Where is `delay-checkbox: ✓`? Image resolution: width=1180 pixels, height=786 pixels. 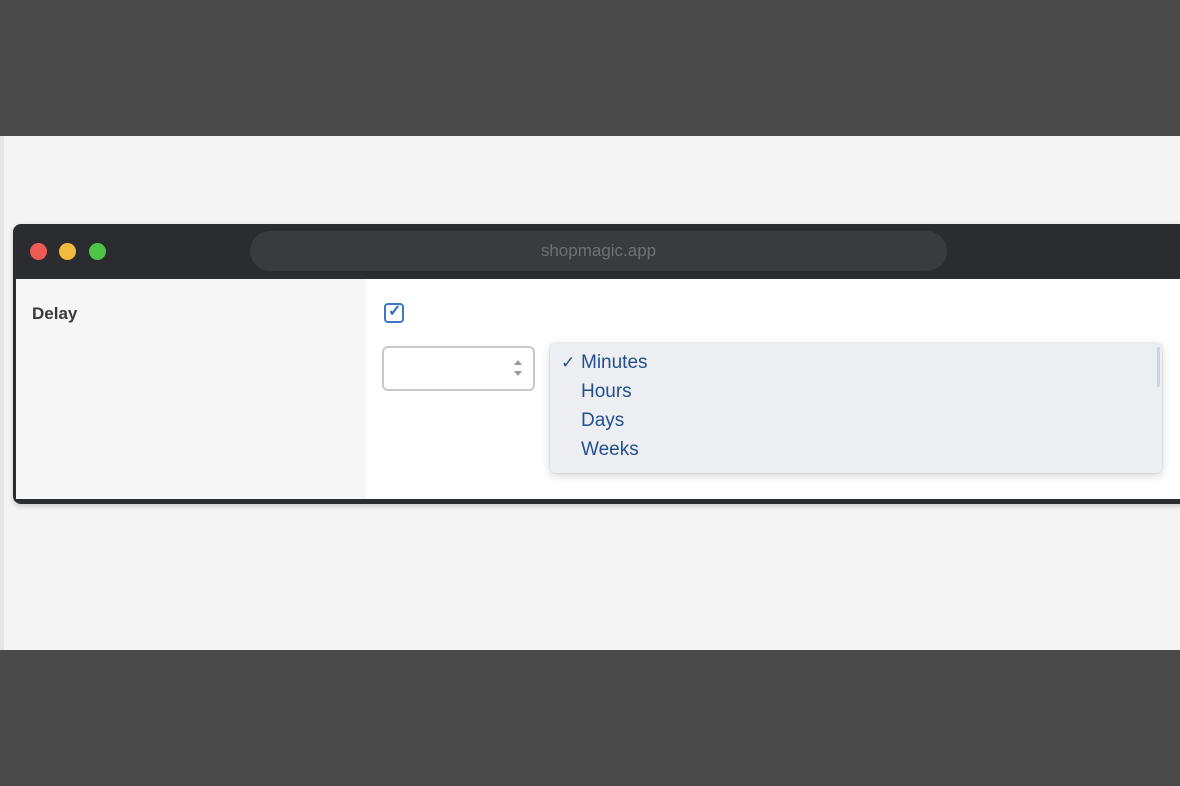
delay-checkbox: ✓ is located at coordinates (394, 313).